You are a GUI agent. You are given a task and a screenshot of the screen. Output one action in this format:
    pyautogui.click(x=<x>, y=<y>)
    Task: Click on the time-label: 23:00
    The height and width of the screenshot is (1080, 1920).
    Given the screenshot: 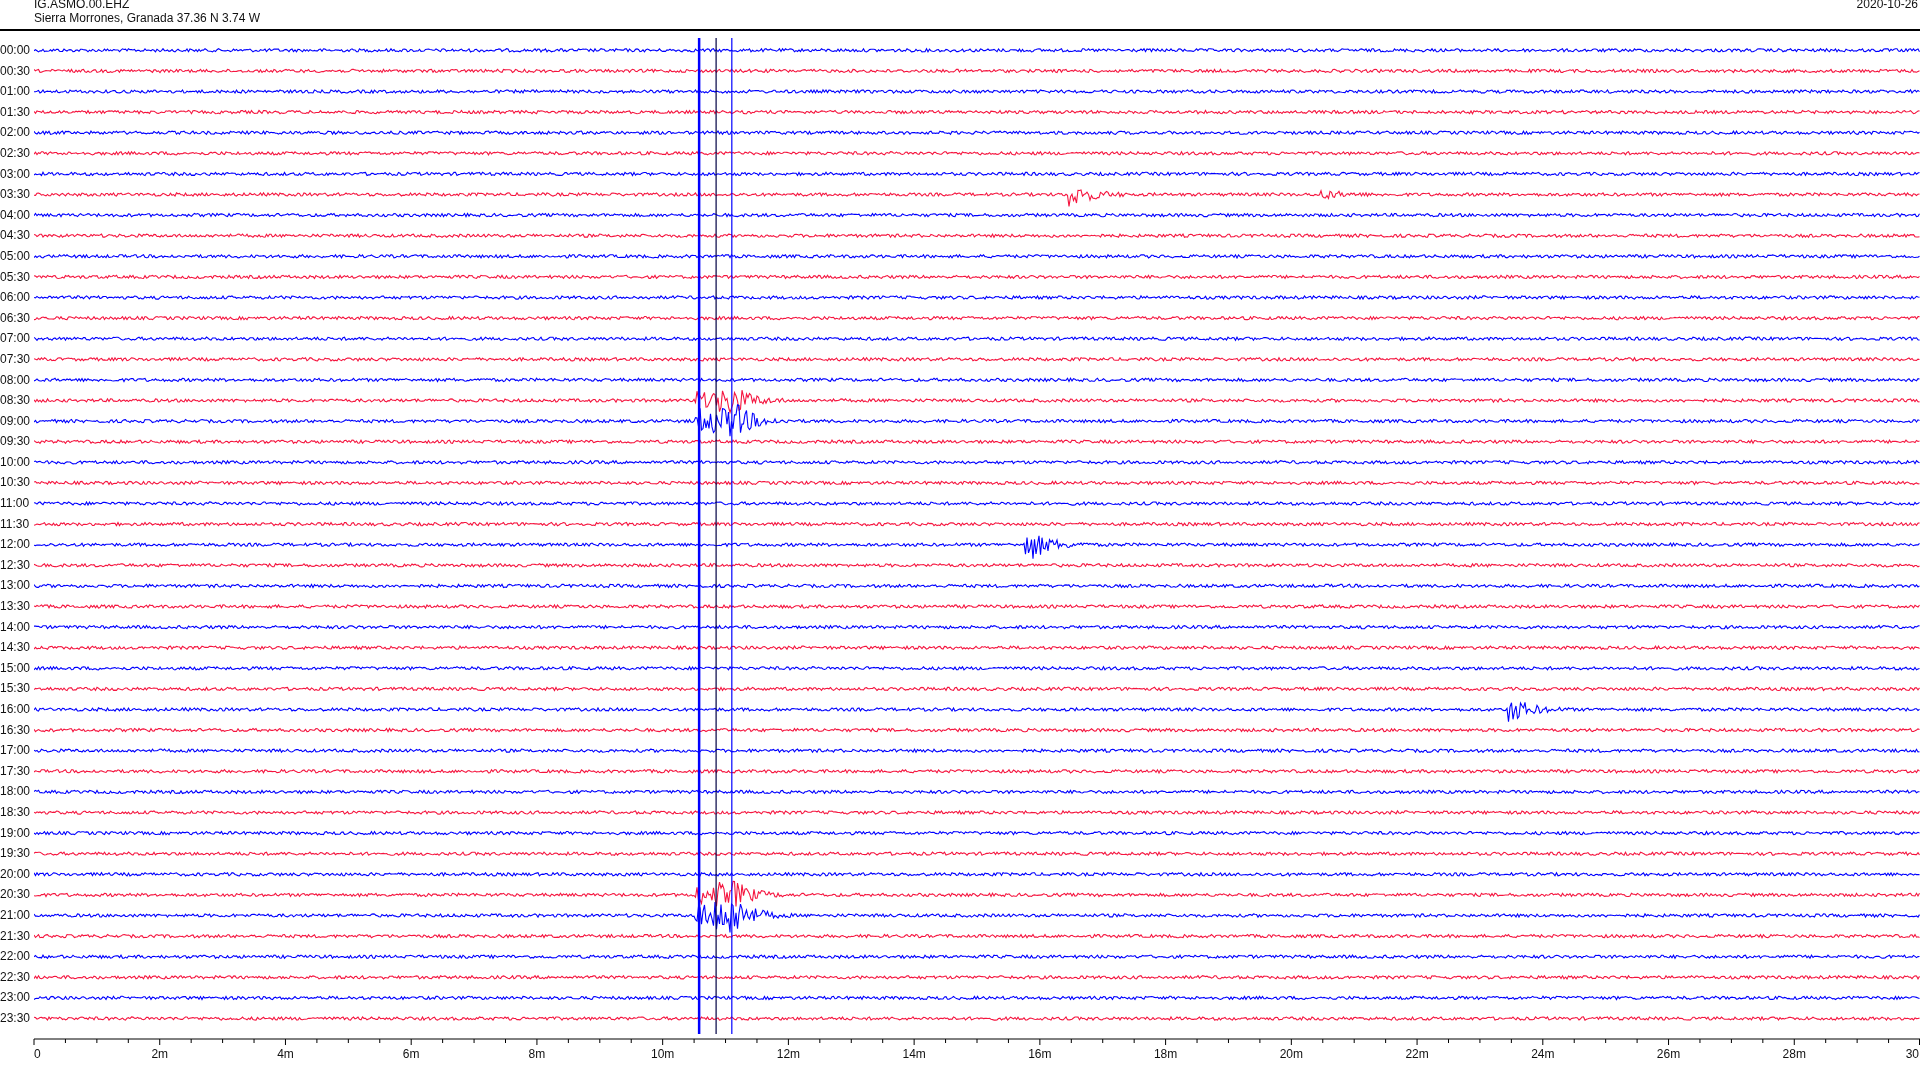 What is the action you would take?
    pyautogui.click(x=16, y=998)
    